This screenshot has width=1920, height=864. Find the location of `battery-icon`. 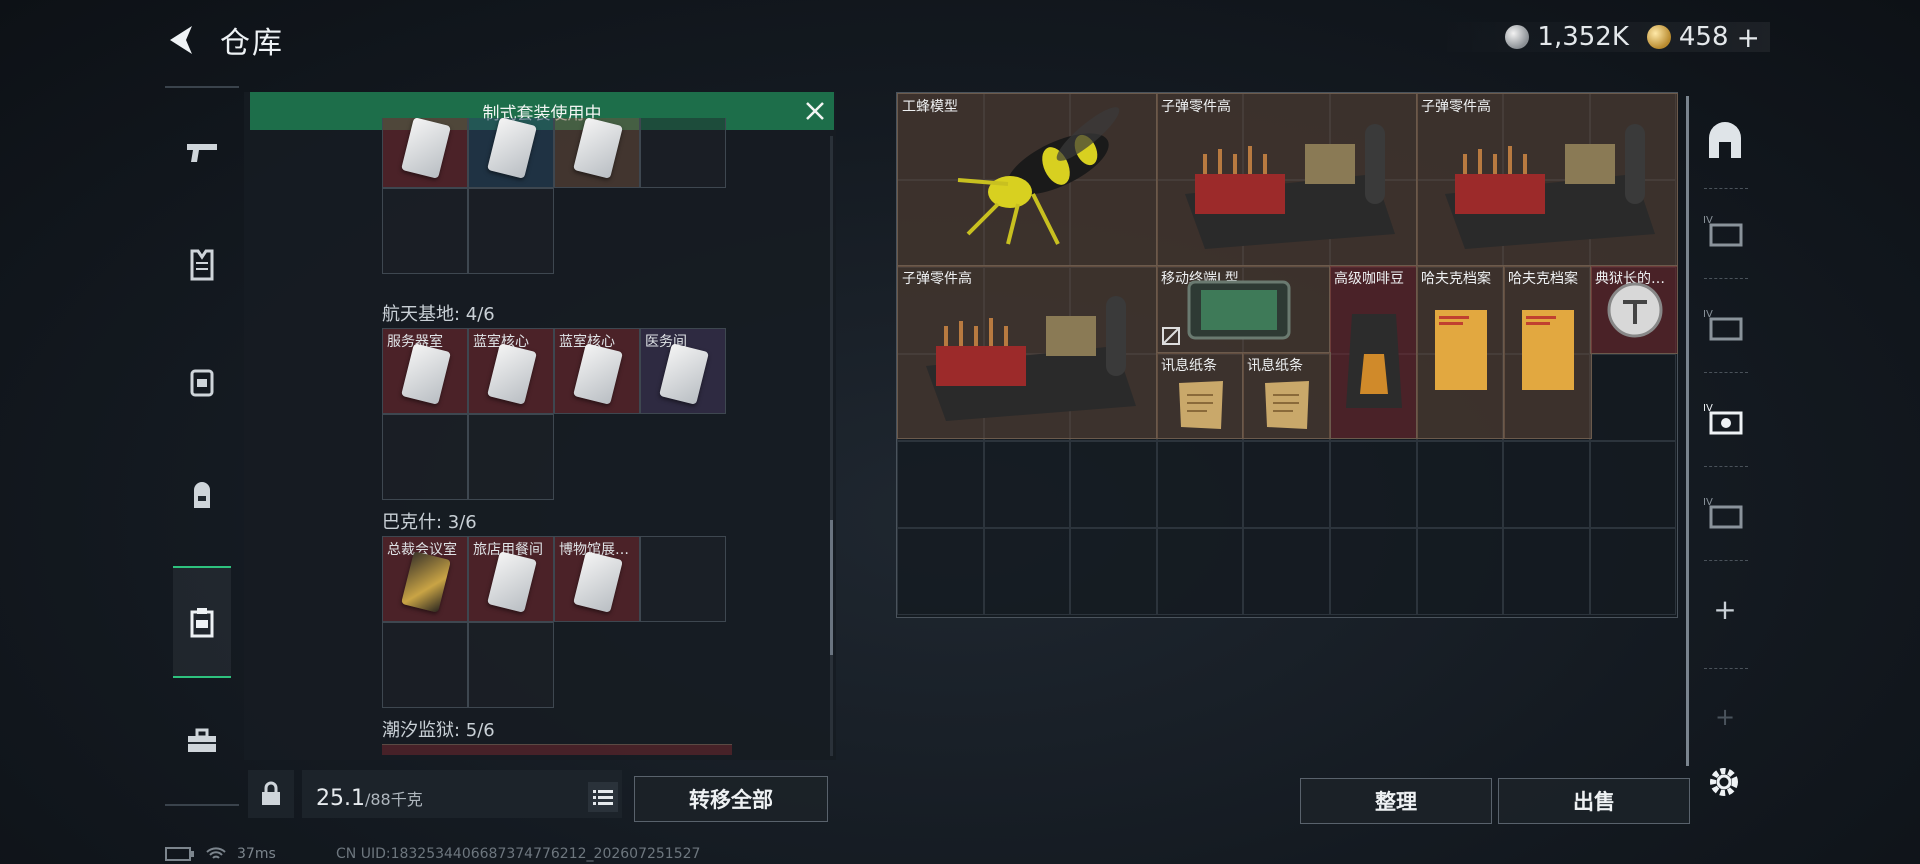

battery-icon is located at coordinates (179, 854).